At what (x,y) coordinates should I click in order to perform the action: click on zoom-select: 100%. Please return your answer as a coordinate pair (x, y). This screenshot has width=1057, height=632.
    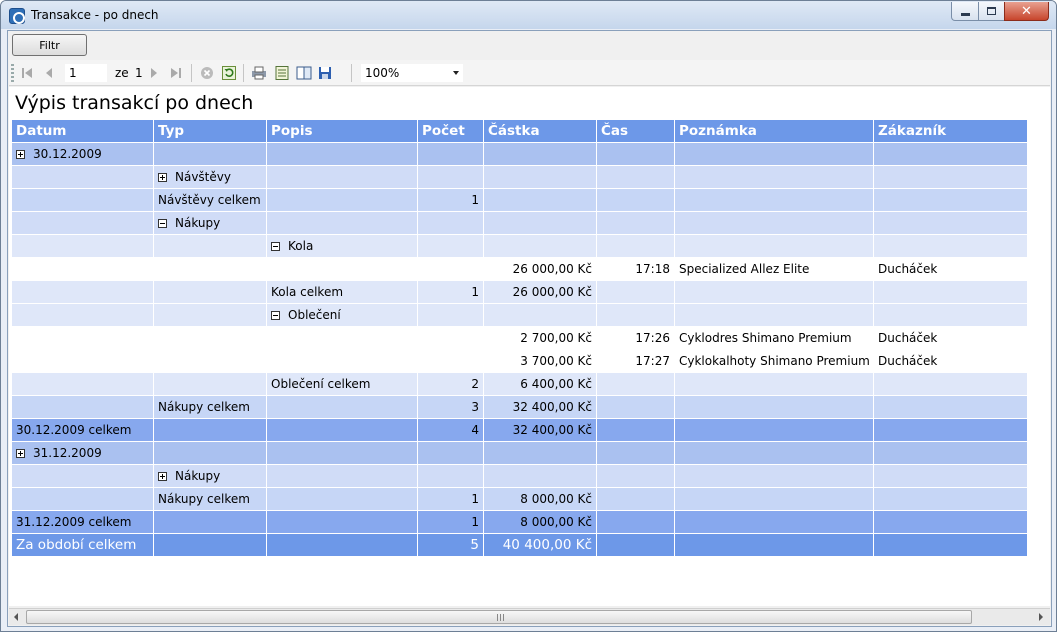
    Looking at the image, I should click on (412, 73).